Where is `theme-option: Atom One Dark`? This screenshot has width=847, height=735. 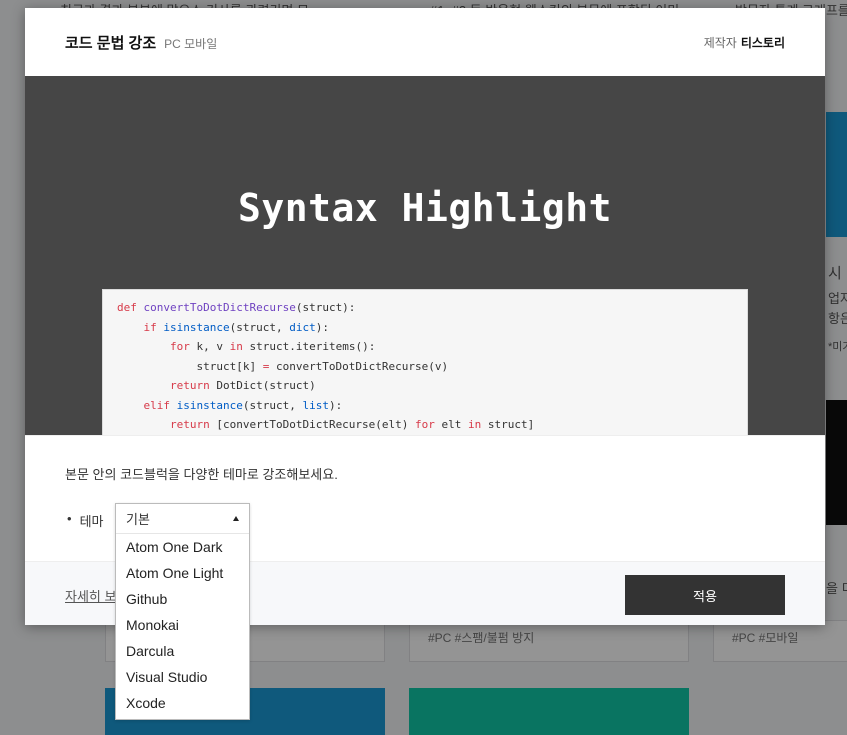 theme-option: Atom One Dark is located at coordinates (182, 547).